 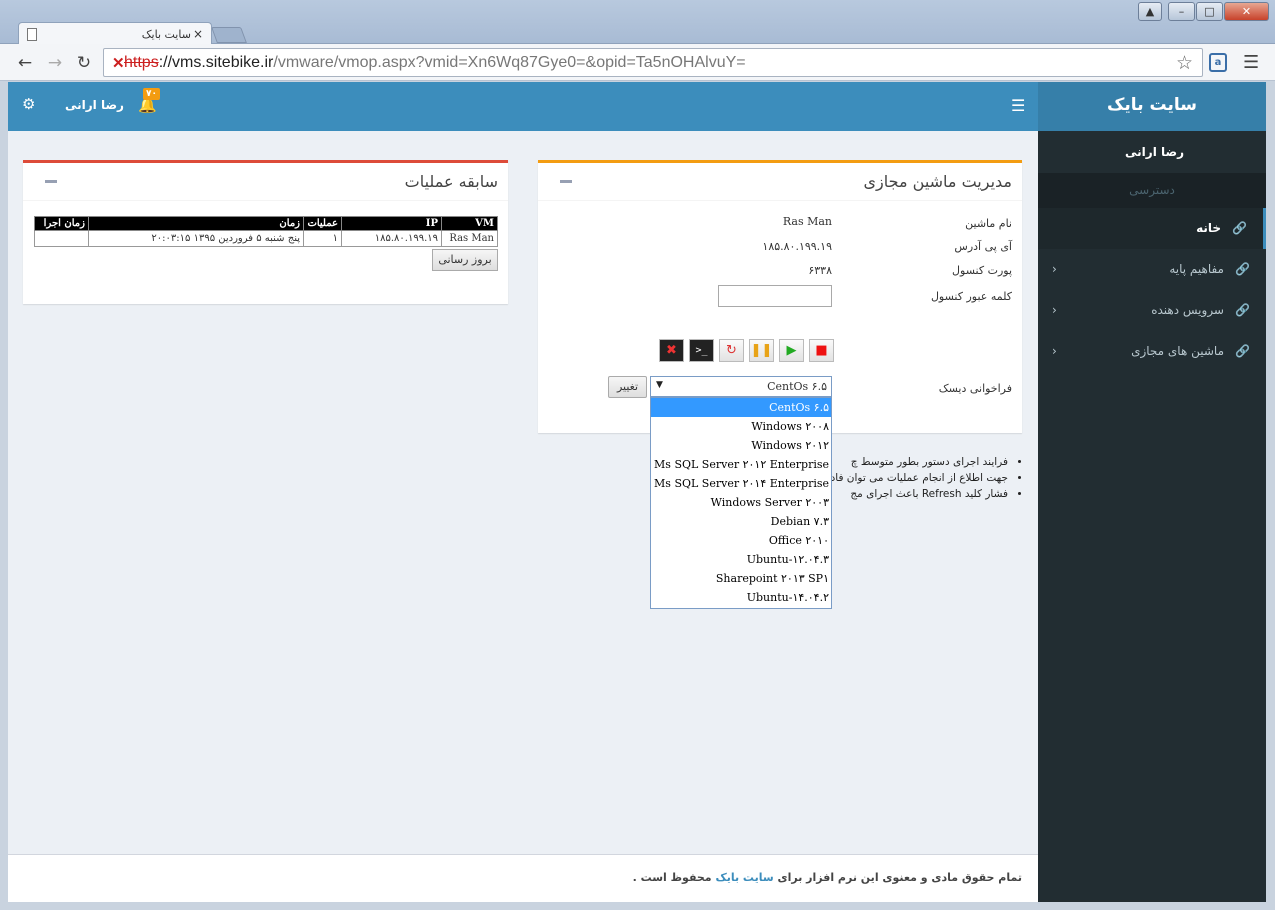 I want to click on field-value: ۱۸۵.۸۰.۱۹۹.۱۹, so click(x=797, y=246).